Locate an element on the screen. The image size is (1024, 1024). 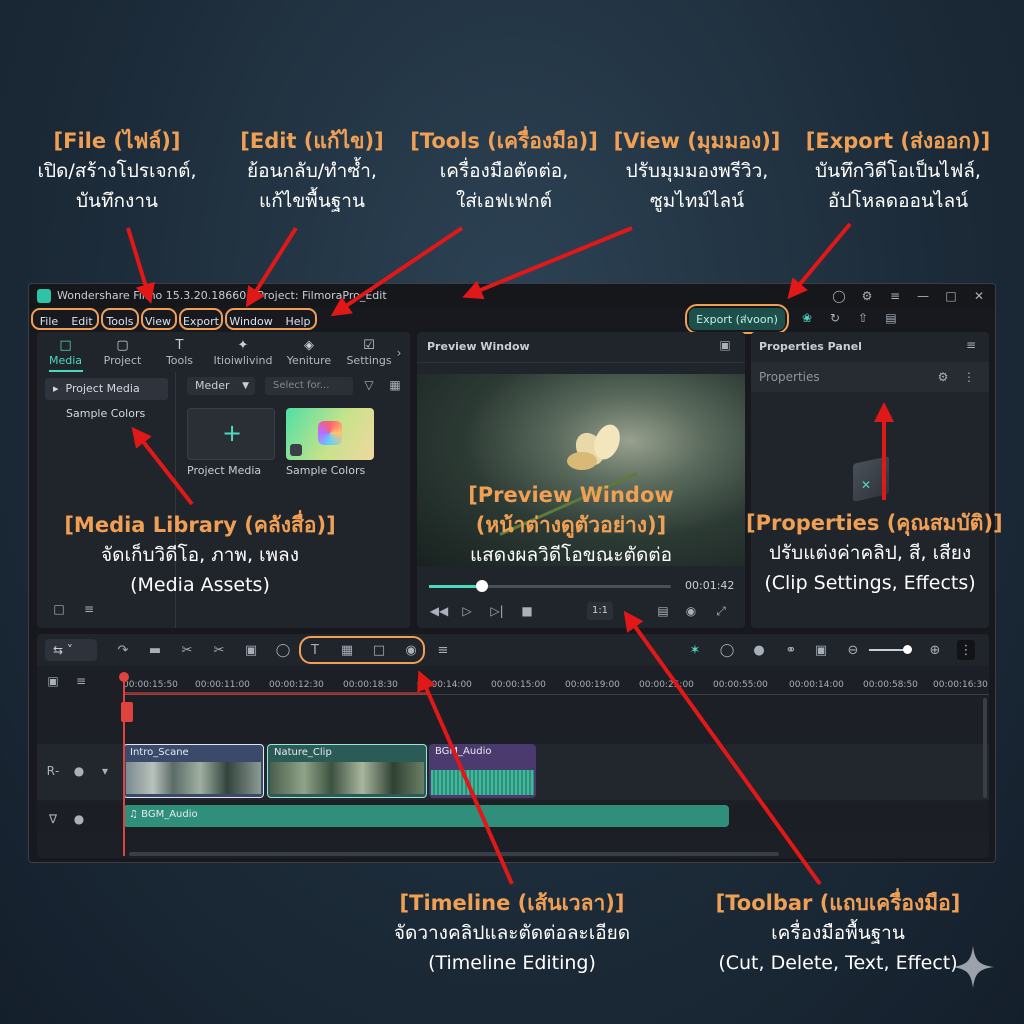
arrow-tools is located at coordinates (397, 271).